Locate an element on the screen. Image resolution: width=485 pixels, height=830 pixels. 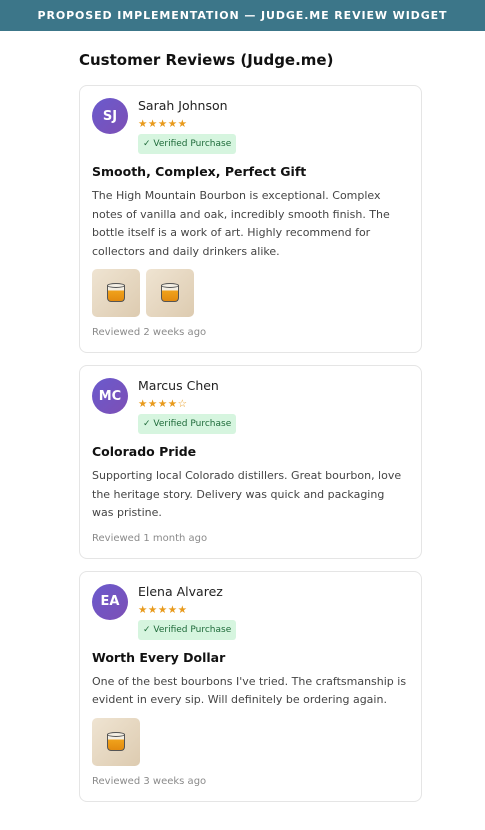
review-header: MC Marcus Chen ★★★★☆ ✓ Verified Purchase is located at coordinates (250, 406).